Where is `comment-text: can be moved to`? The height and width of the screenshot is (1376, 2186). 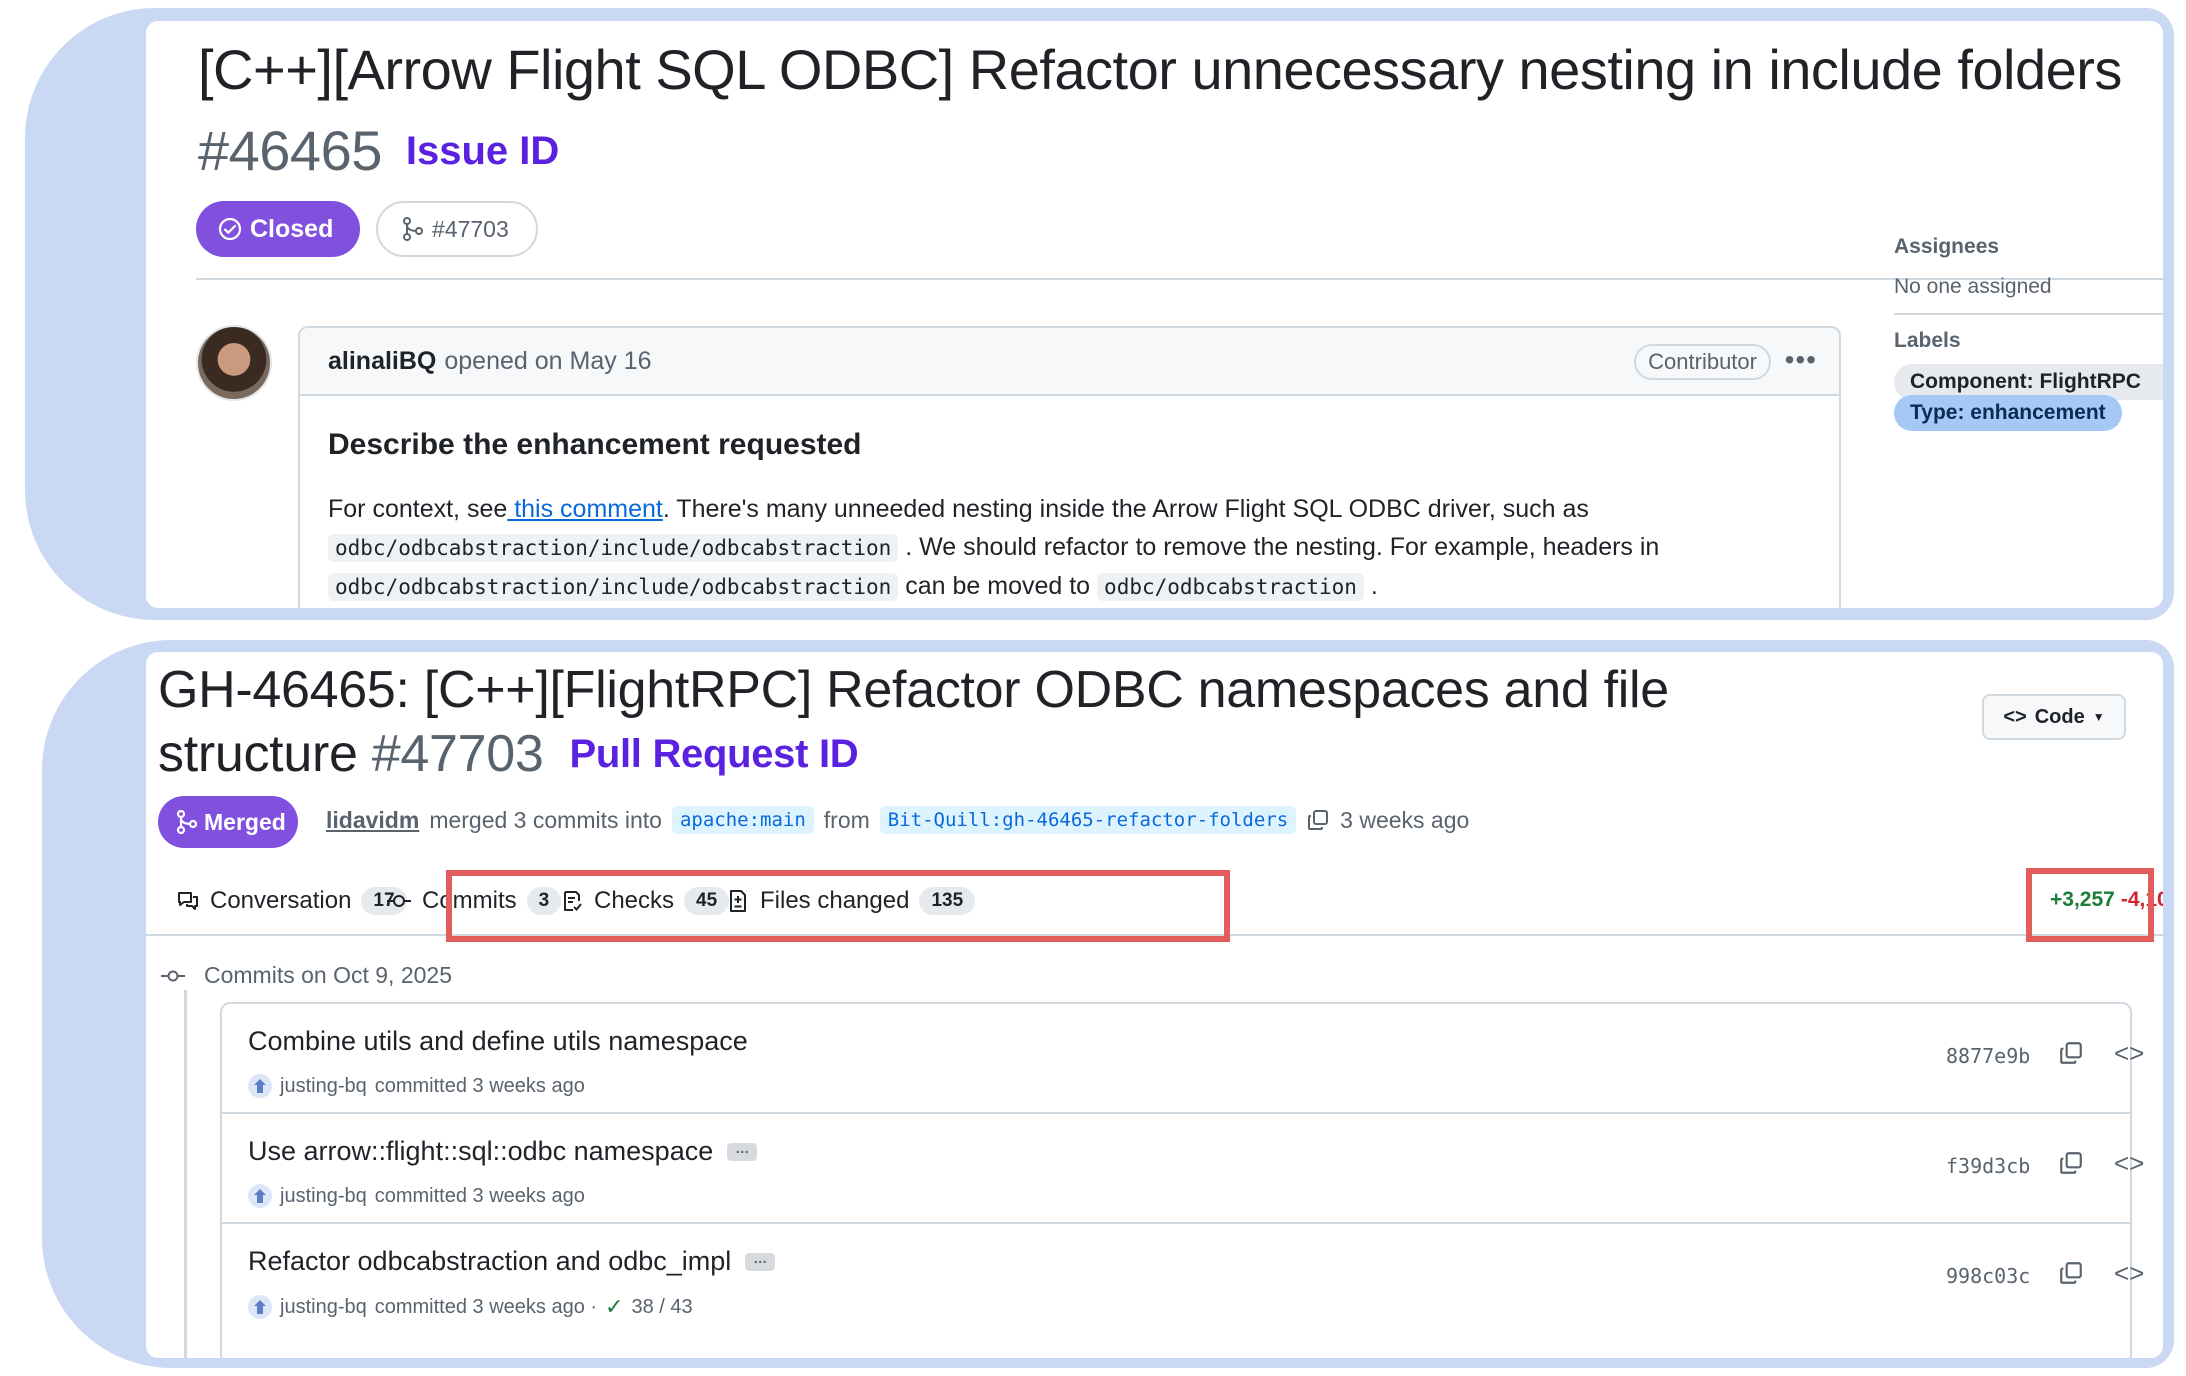
comment-text: can be moved to is located at coordinates (998, 586).